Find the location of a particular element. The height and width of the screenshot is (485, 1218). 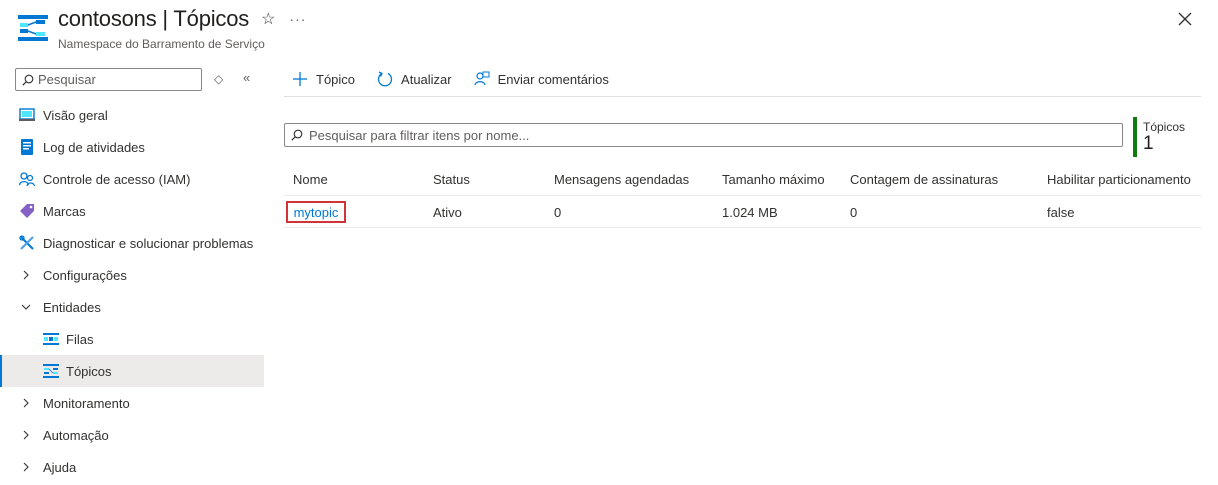

topics-count-tile: Tópicos 1 is located at coordinates (1167, 137).